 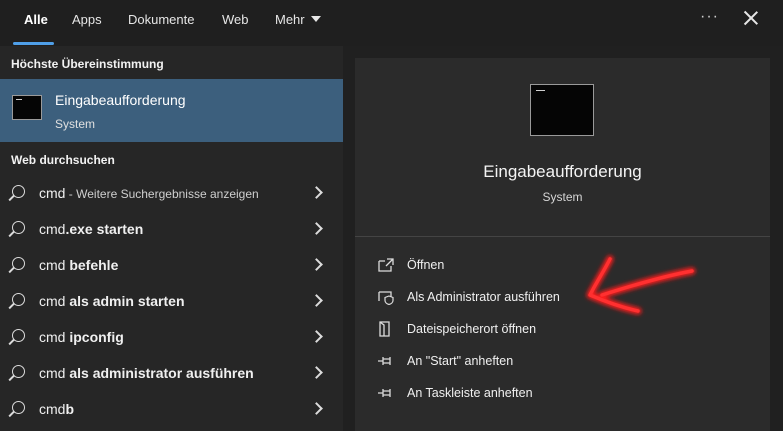 I want to click on command-prompt-large-icon, so click(x=562, y=110).